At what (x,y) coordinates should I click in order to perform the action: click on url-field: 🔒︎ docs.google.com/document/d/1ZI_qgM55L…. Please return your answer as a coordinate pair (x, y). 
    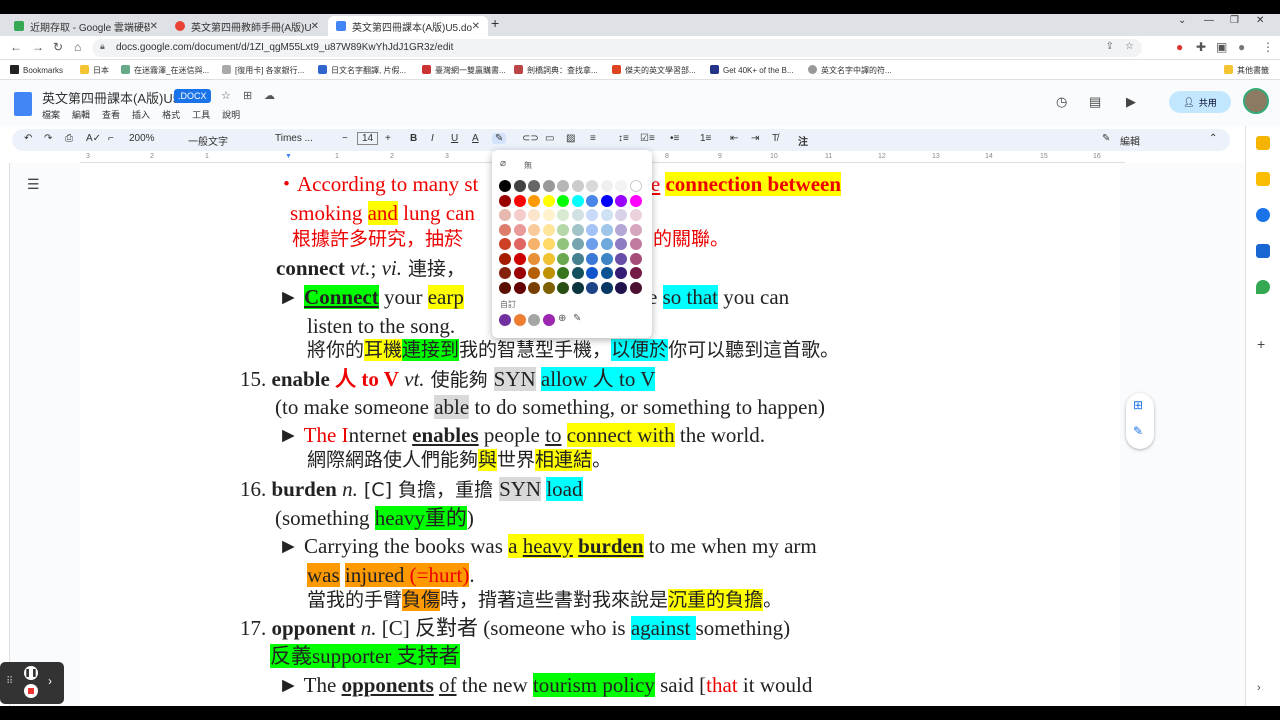
    Looking at the image, I should click on (617, 48).